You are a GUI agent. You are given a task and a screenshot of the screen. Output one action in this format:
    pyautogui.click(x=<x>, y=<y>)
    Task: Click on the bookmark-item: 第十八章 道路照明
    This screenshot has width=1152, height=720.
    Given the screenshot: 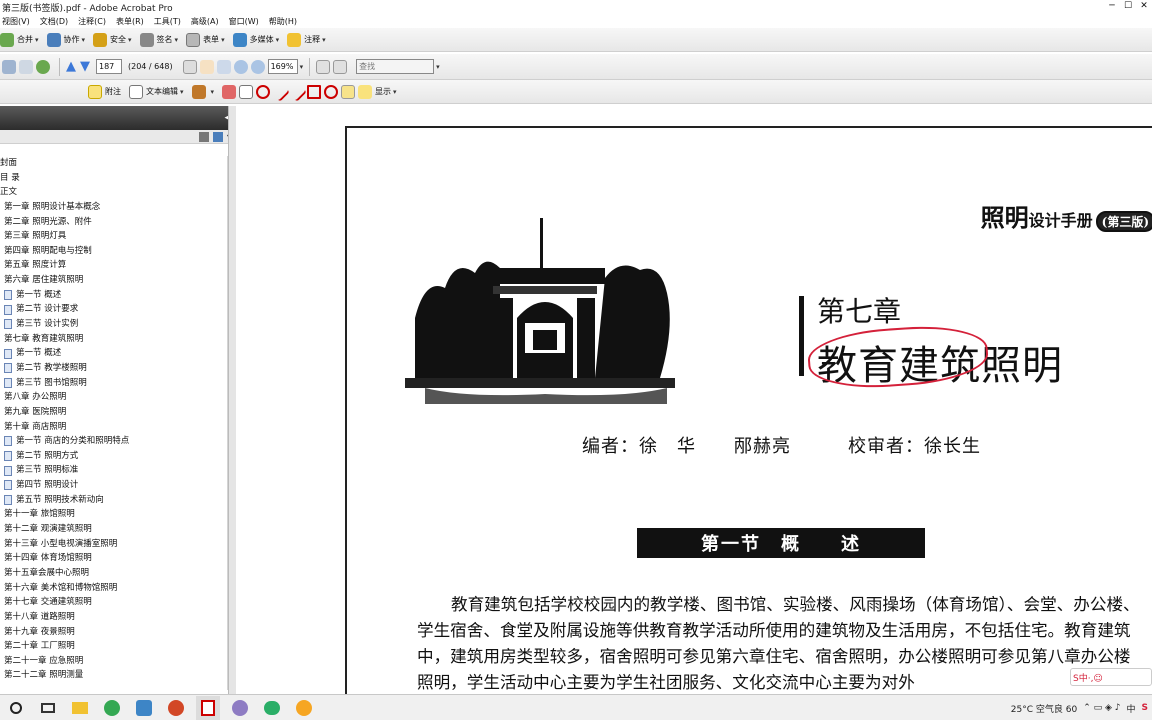 What is the action you would take?
    pyautogui.click(x=114, y=617)
    